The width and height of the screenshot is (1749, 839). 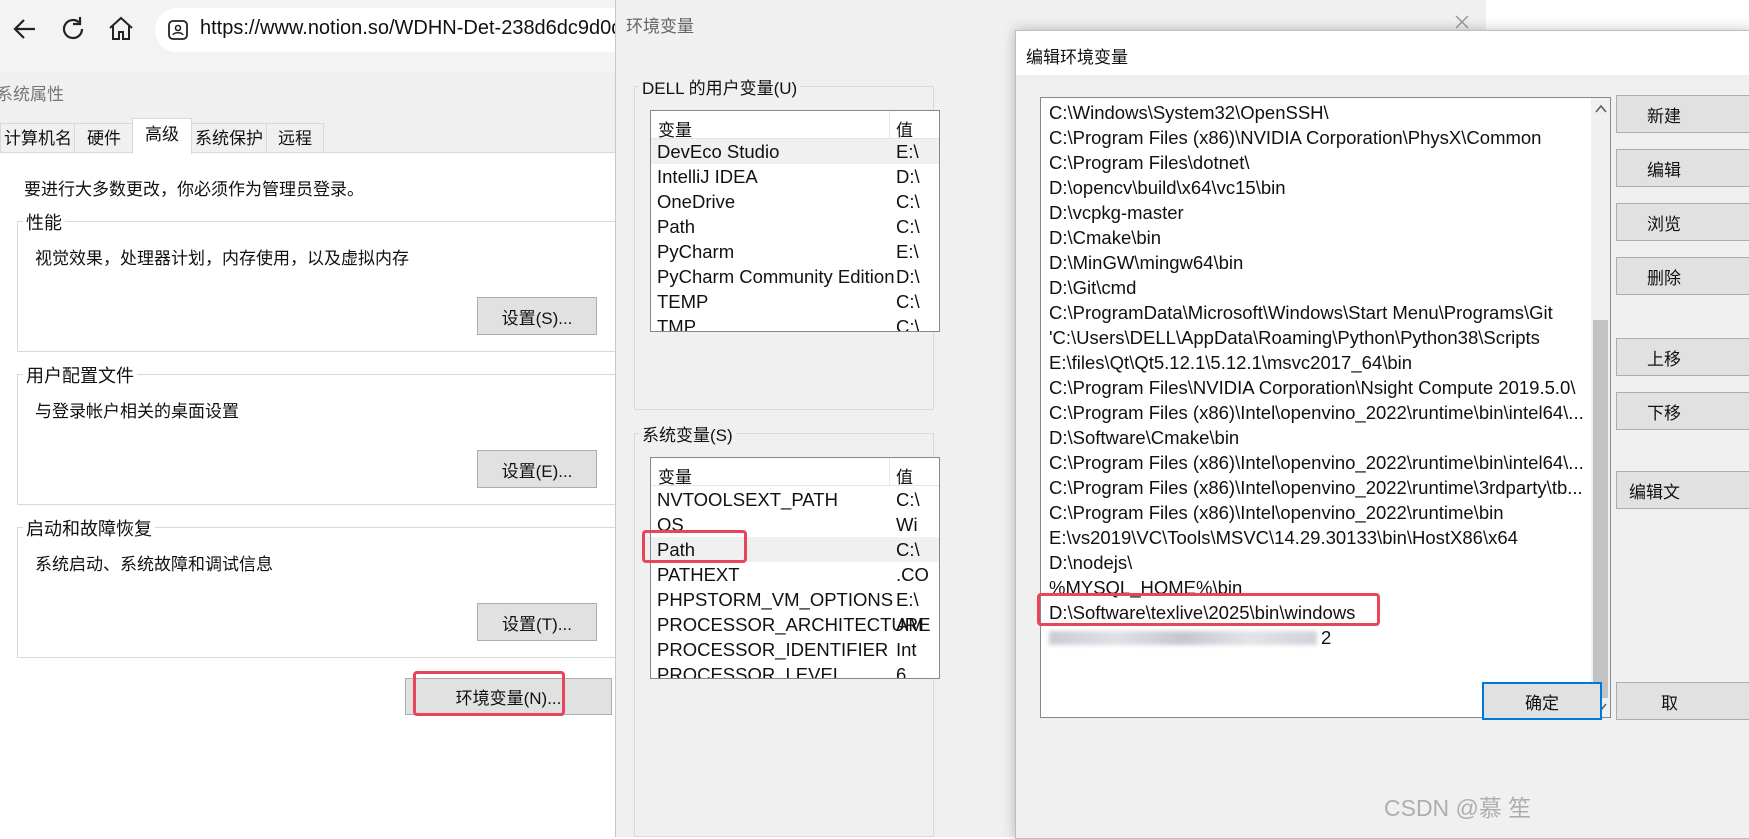 I want to click on path-entry: D:\Cmake\bin, so click(x=1105, y=237).